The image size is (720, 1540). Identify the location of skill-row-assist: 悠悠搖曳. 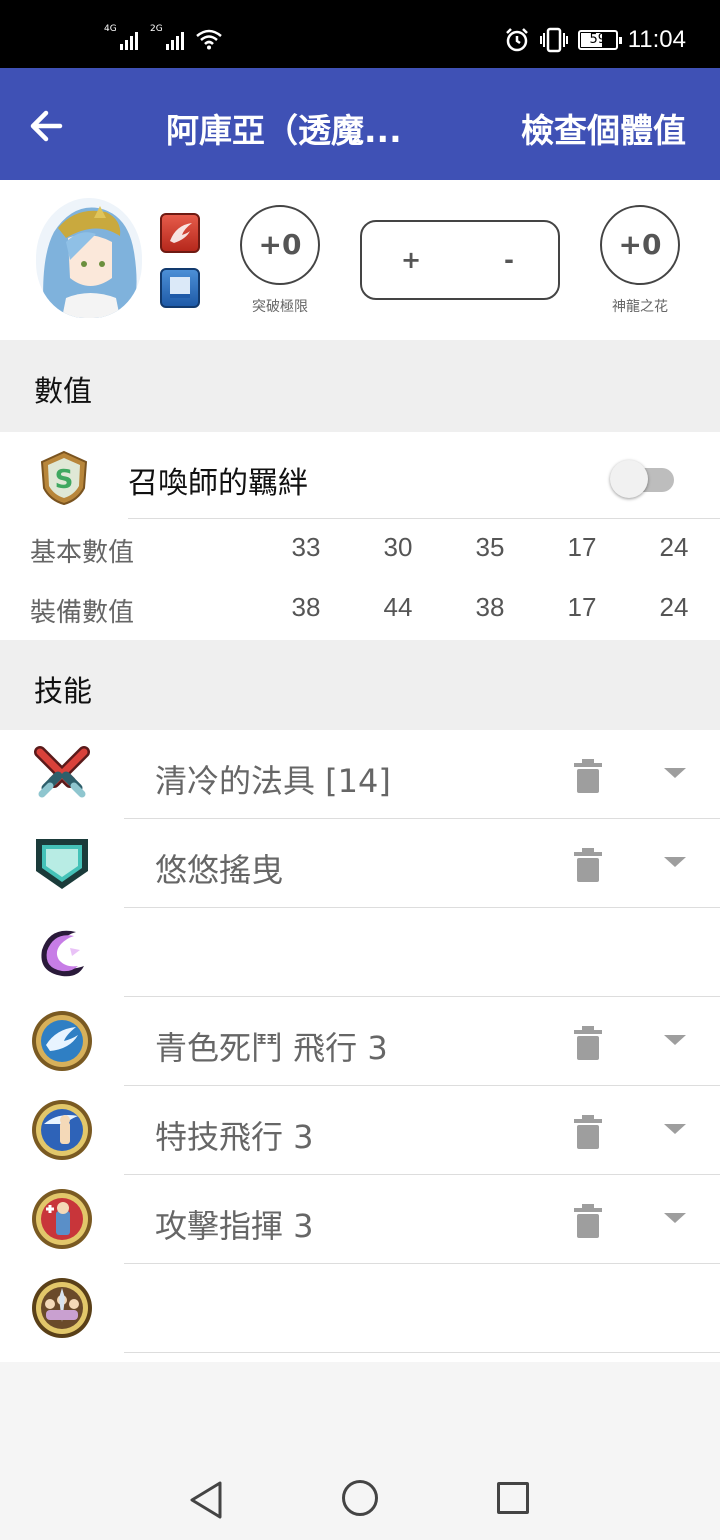
(360, 863).